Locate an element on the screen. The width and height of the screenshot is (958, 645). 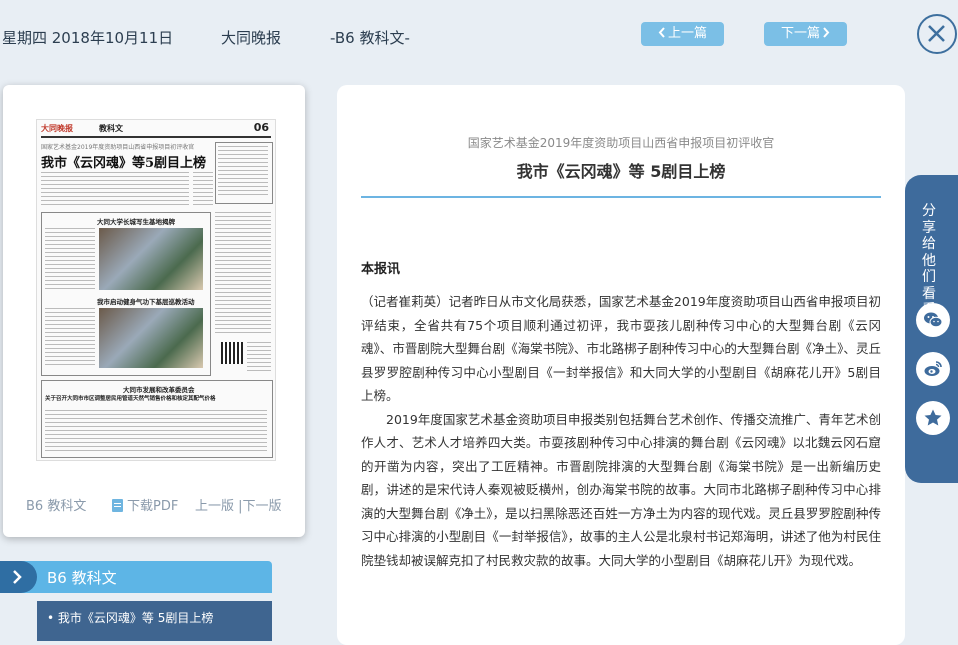
thumb-bottom-subtitle: 关于召开大同市市区调整居民用管道天然气销售价格和核定其配气价格 is located at coordinates (130, 399).